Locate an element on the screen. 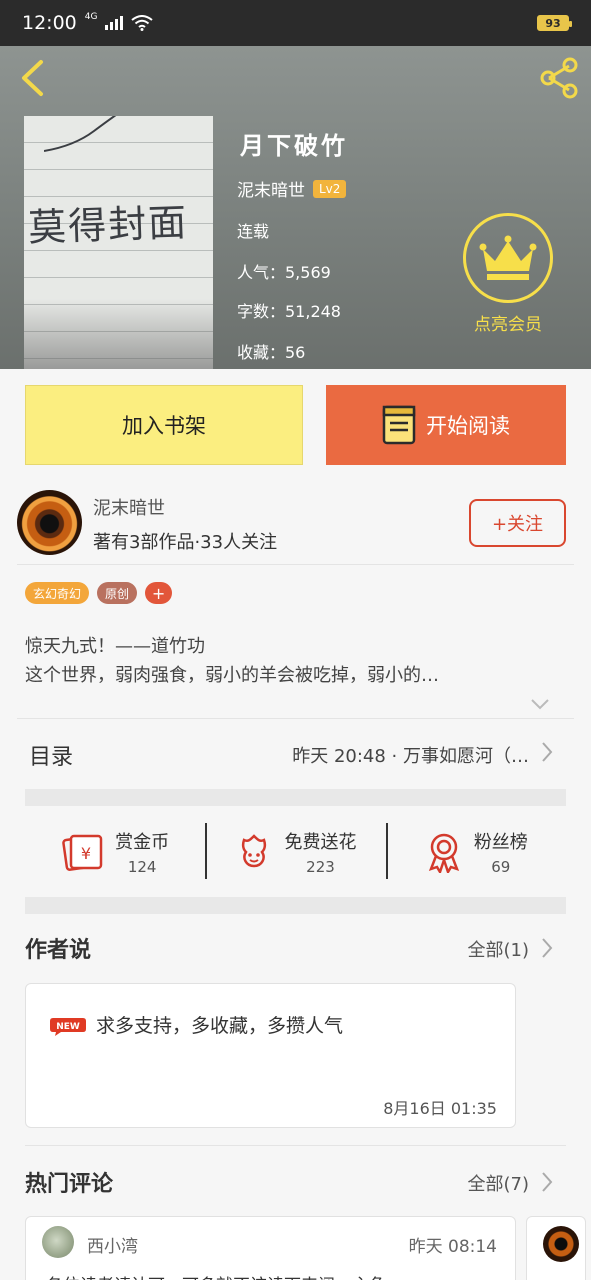 This screenshot has height=1280, width=591. status-bar: 12:00 4G 93 is located at coordinates (295, 23).